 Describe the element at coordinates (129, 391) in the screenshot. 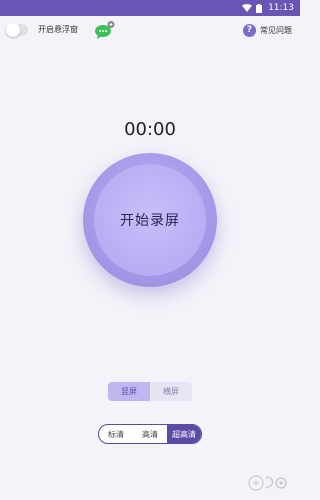

I see `orientation-portrait-button: 竖屏` at that location.